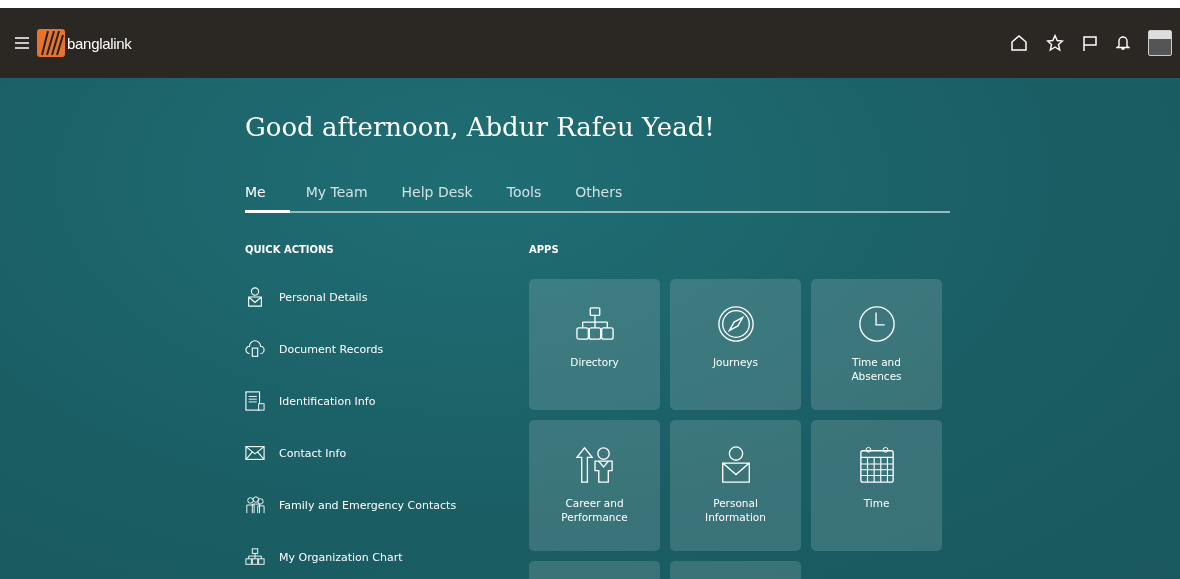 The height and width of the screenshot is (579, 1180). Describe the element at coordinates (480, 125) in the screenshot. I see `greeting: Good afternoon, Abdur Rafeu Yead!` at that location.